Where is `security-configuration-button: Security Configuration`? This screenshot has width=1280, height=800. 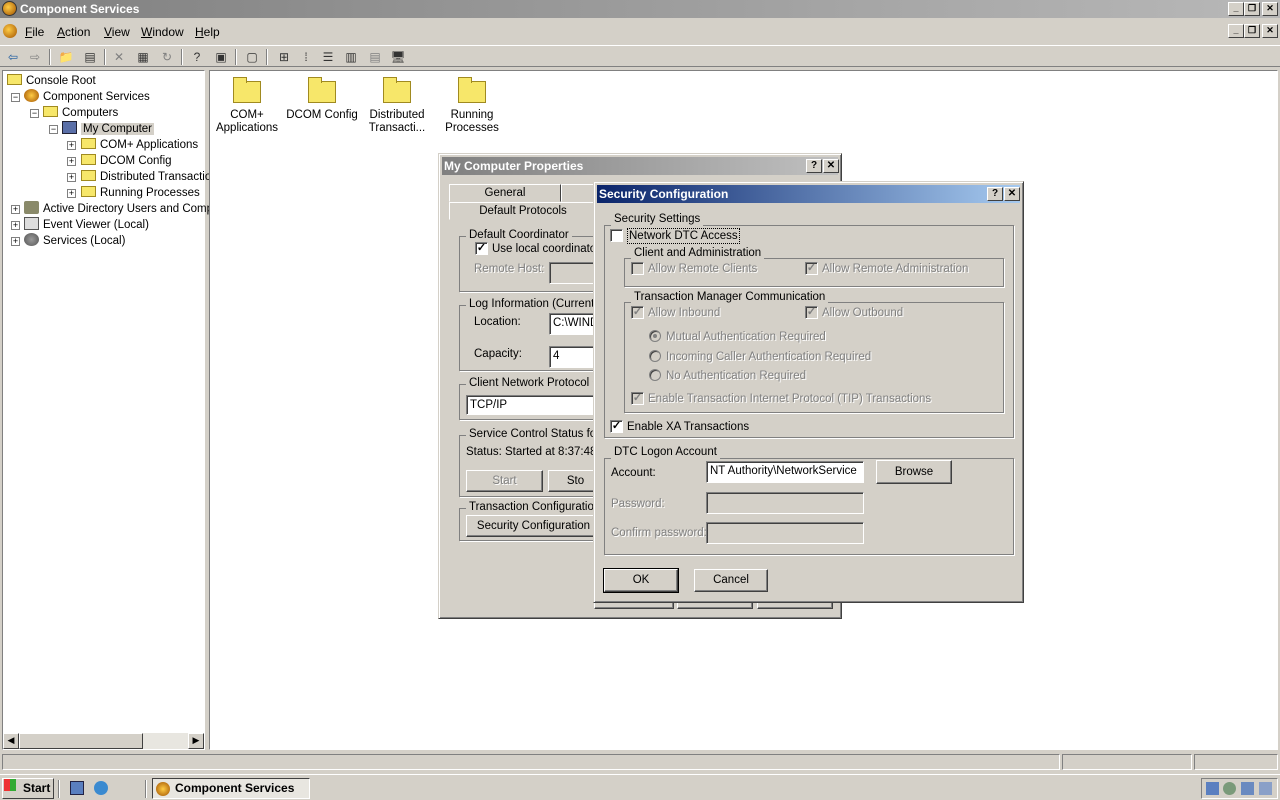 security-configuration-button: Security Configuration is located at coordinates (533, 526).